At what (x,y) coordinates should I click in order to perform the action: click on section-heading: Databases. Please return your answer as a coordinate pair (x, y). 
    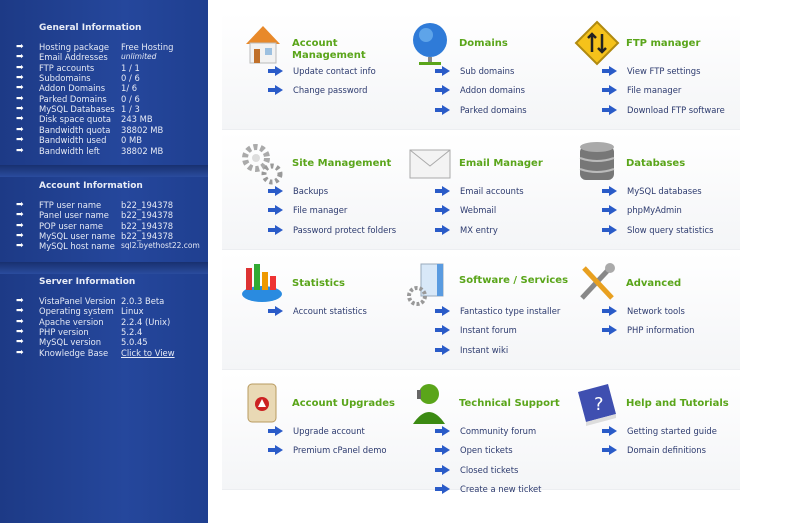
    Looking at the image, I should click on (681, 164).